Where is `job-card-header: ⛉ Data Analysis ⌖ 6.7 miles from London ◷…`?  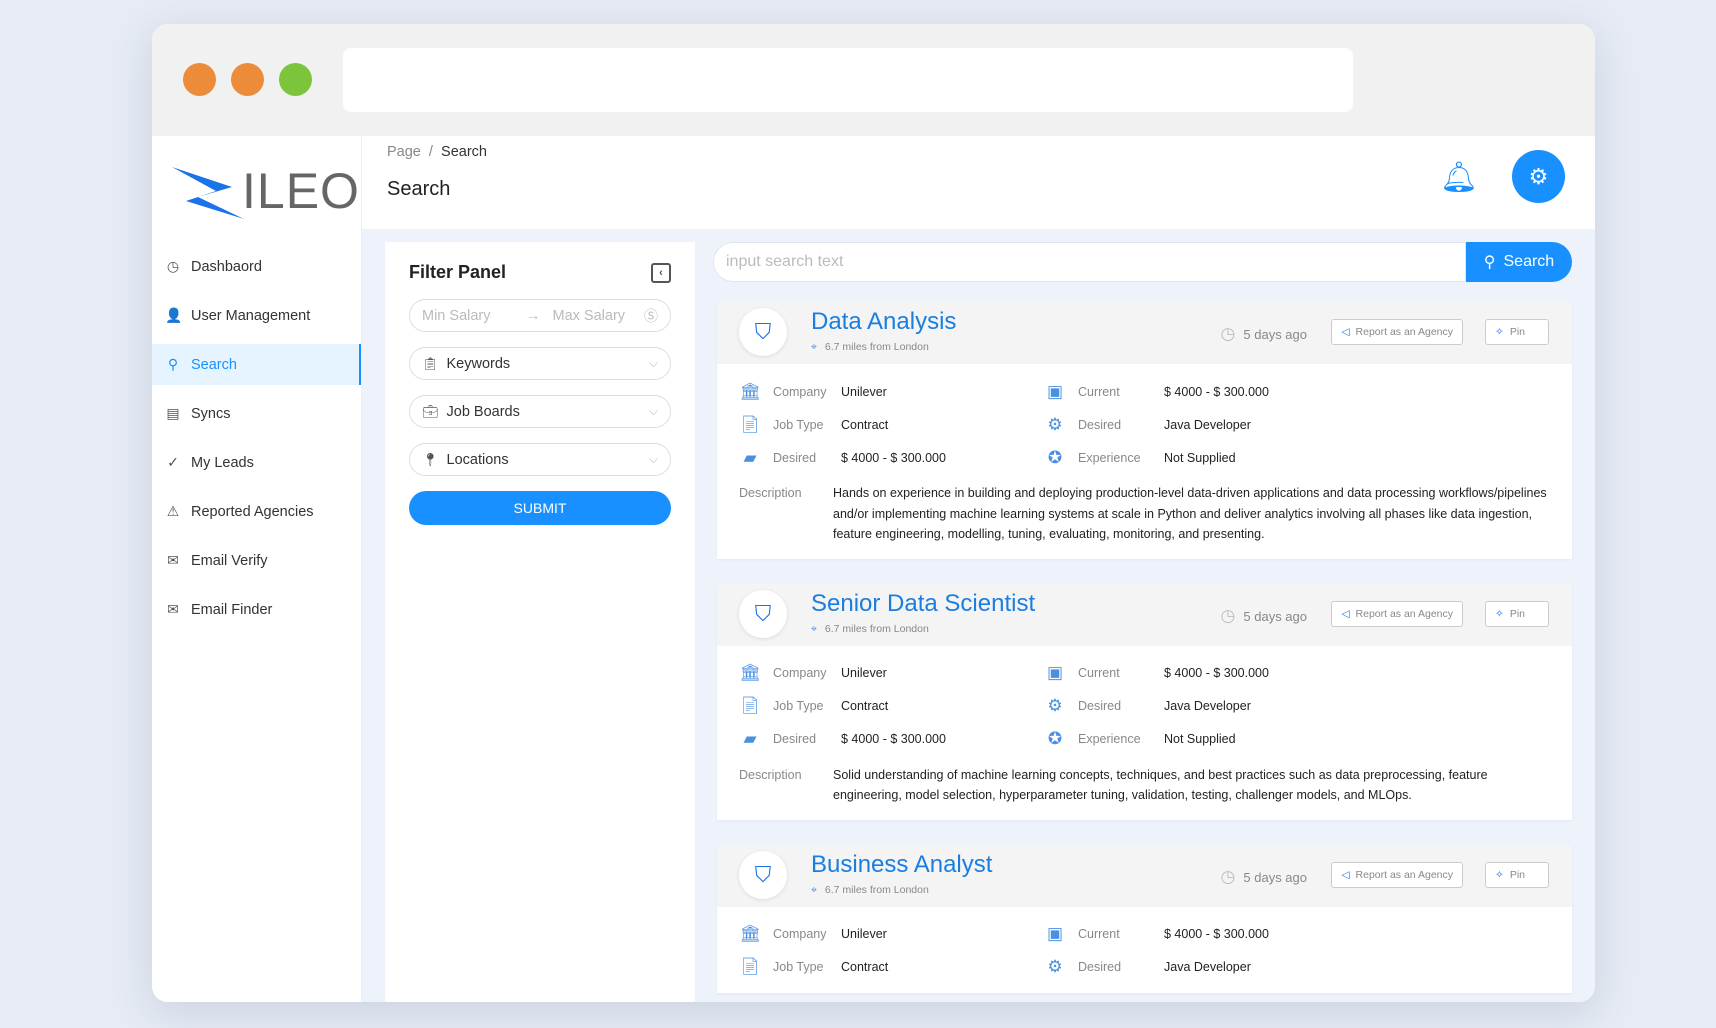
job-card-header: ⛉ Data Analysis ⌖ 6.7 miles from London ◷… is located at coordinates (1144, 333).